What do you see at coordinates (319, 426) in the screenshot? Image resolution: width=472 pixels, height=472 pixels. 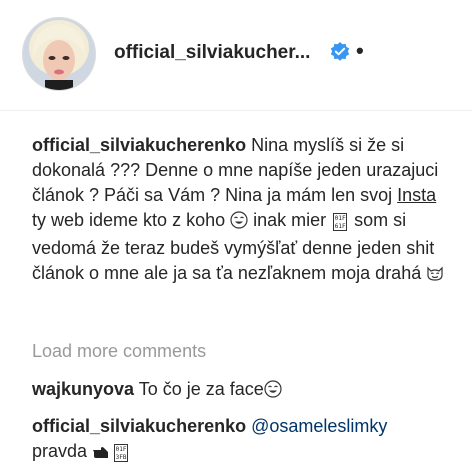 I see `mention-link: @osameleslimky` at bounding box center [319, 426].